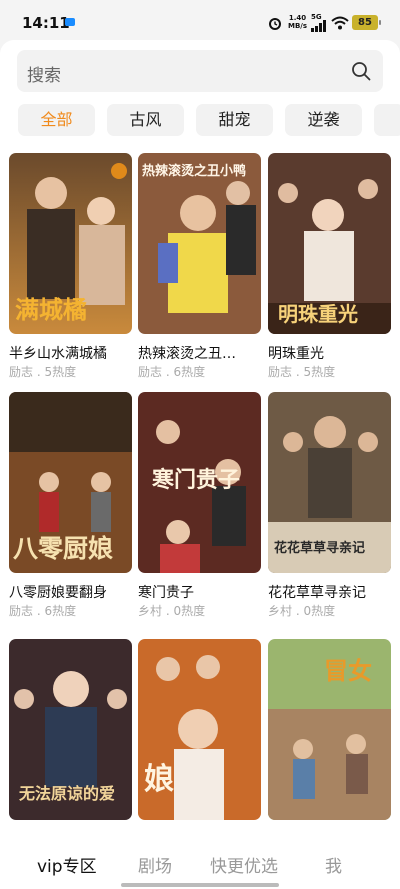  Describe the element at coordinates (234, 120) in the screenshot. I see `category-chip-sweet: 甜宠` at that location.